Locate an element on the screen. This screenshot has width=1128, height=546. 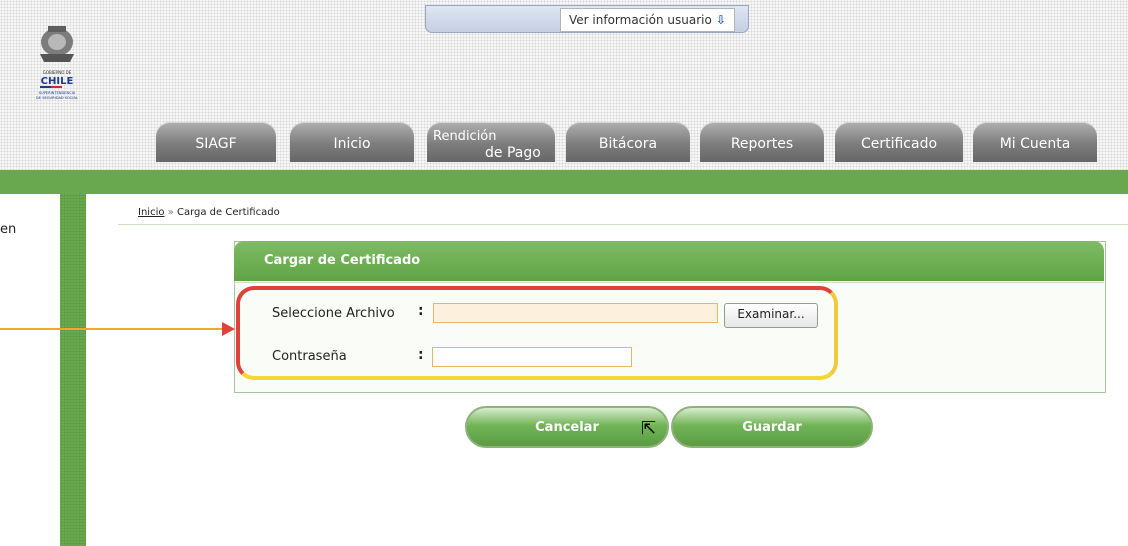
tab-label-bottom: de Pago is located at coordinates (513, 153).